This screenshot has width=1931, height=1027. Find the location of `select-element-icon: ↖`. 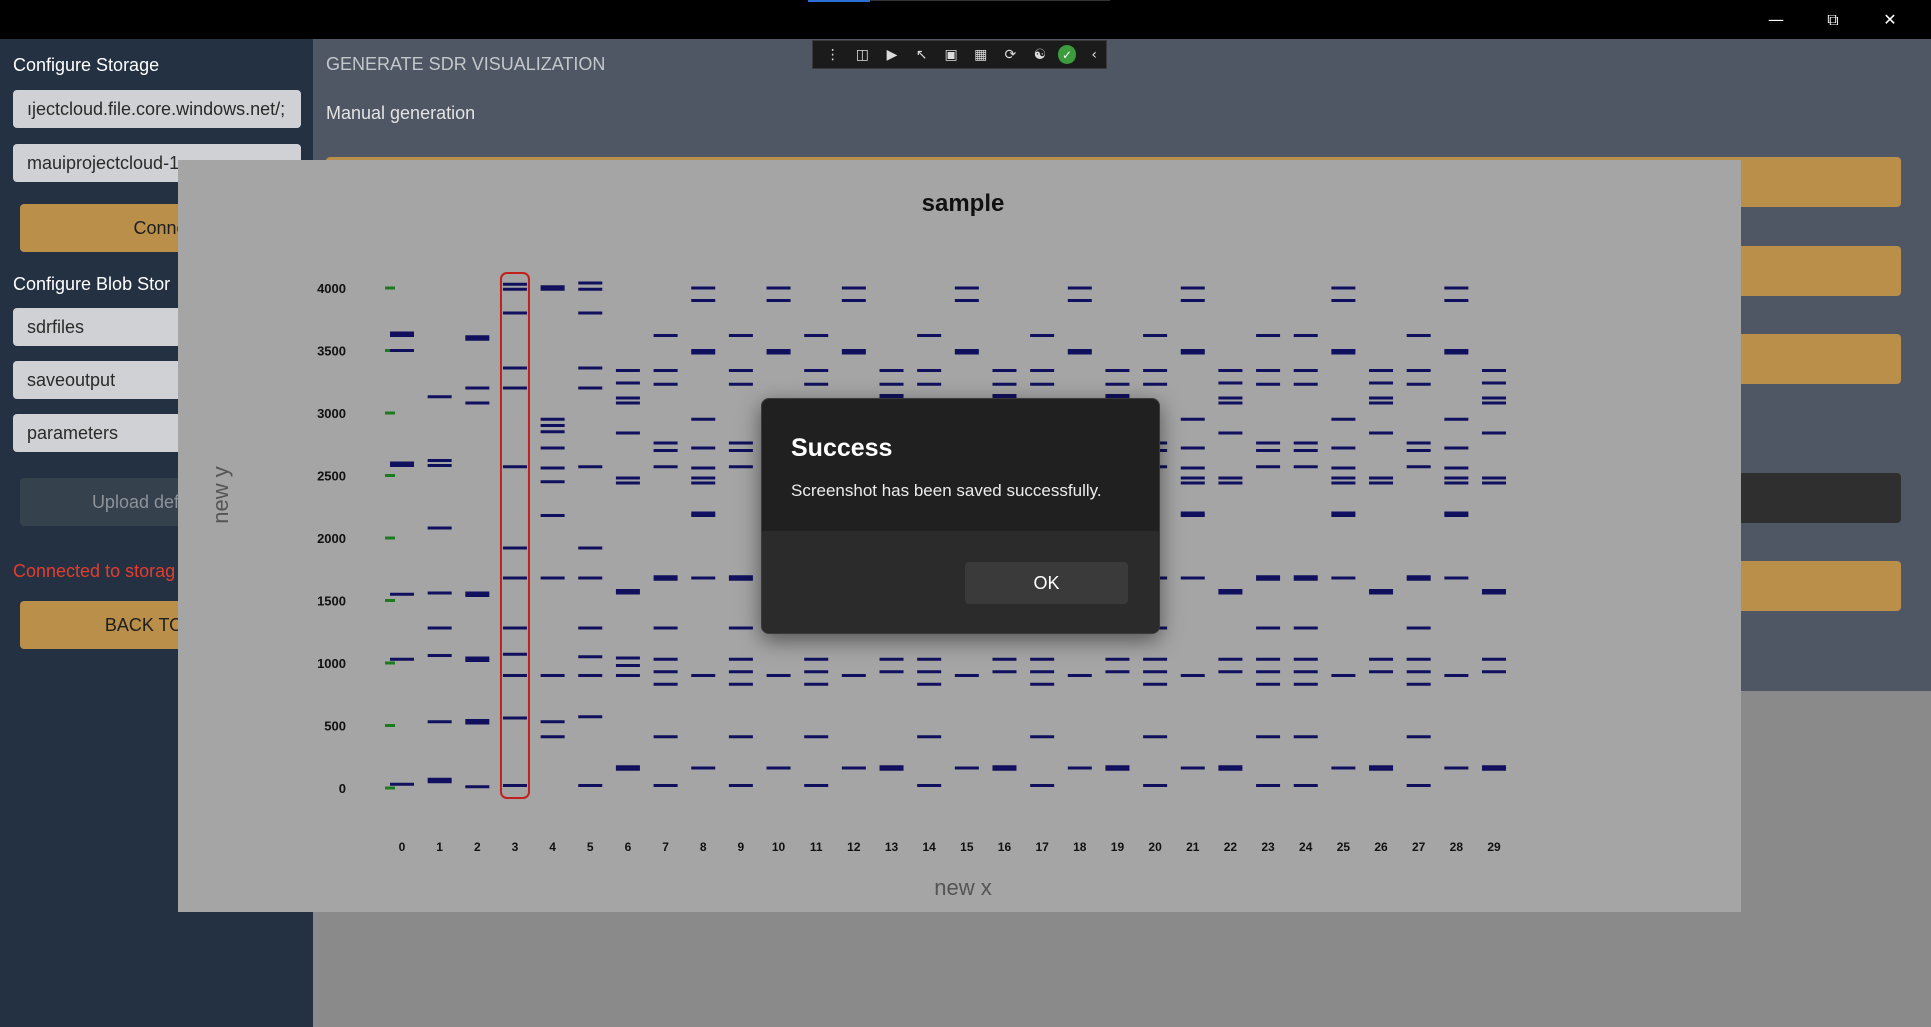

select-element-icon: ↖ is located at coordinates (922, 55).